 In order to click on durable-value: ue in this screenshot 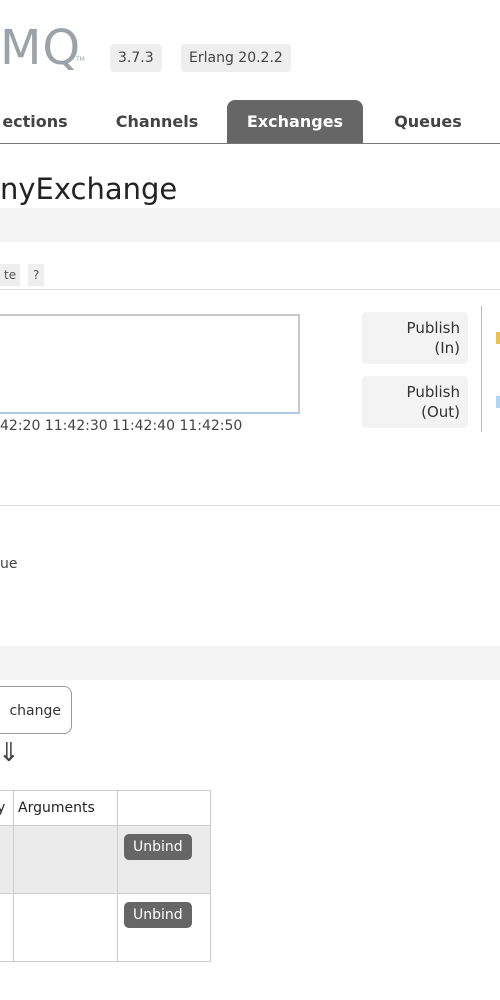, I will do `click(9, 564)`.